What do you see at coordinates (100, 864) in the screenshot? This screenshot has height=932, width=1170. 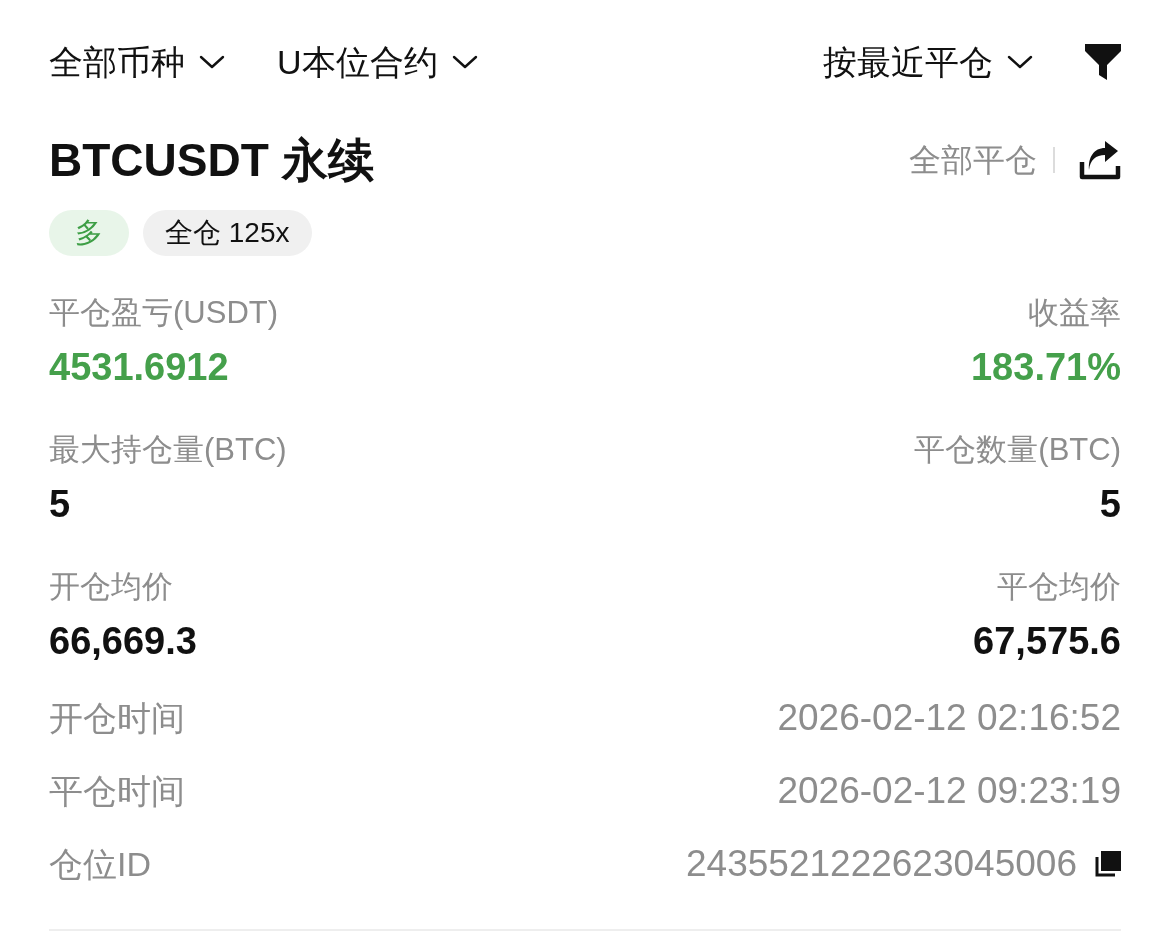 I see `detail-label: 仓位ID` at bounding box center [100, 864].